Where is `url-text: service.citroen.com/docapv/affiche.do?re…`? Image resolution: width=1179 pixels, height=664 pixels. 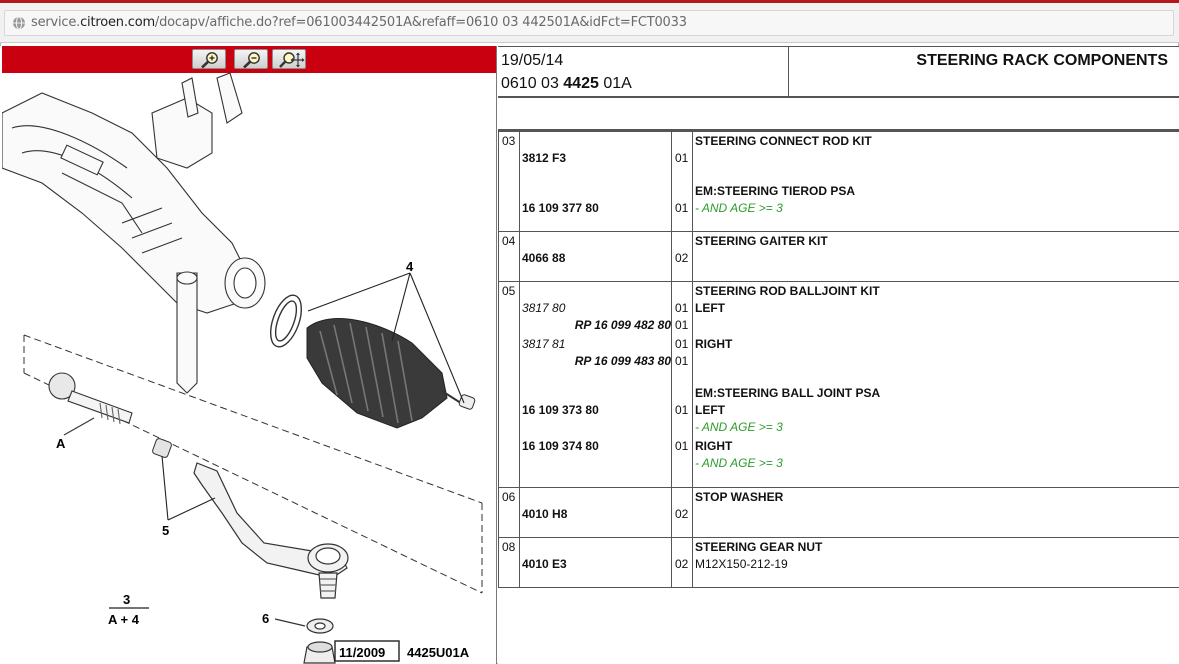 url-text: service.citroen.com/docapv/affiche.do?re… is located at coordinates (359, 22).